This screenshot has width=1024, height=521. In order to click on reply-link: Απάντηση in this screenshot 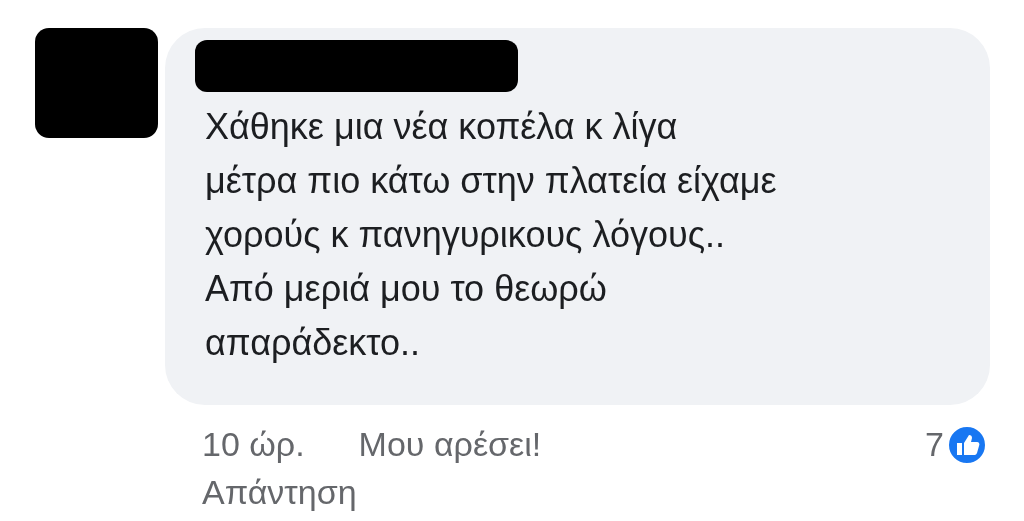, I will do `click(279, 492)`.